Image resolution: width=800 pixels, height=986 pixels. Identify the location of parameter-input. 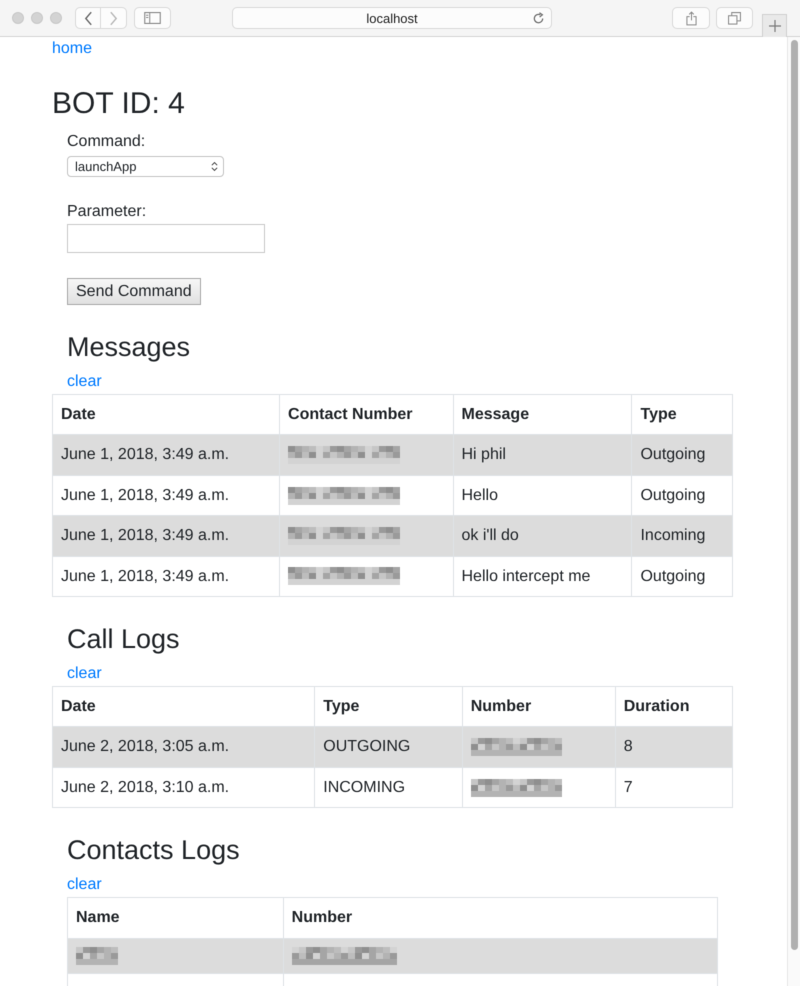
(166, 238).